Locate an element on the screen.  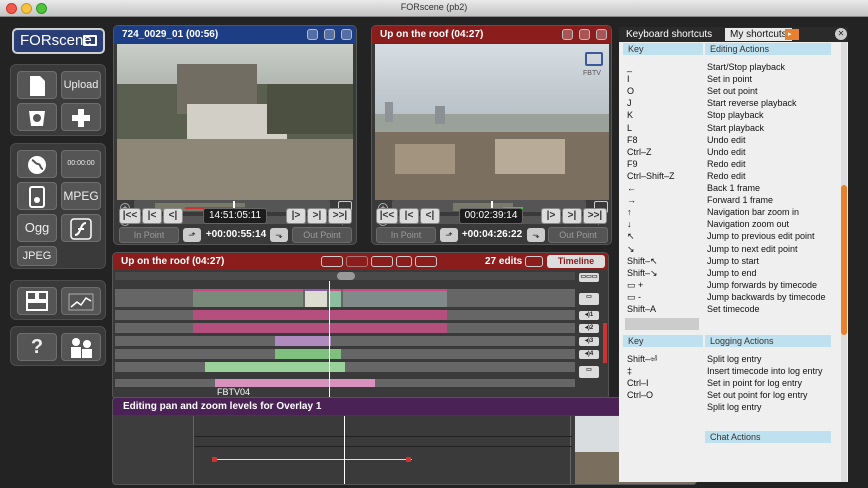
tab-my-shortcuts: My shortcuts is located at coordinates (758, 34).